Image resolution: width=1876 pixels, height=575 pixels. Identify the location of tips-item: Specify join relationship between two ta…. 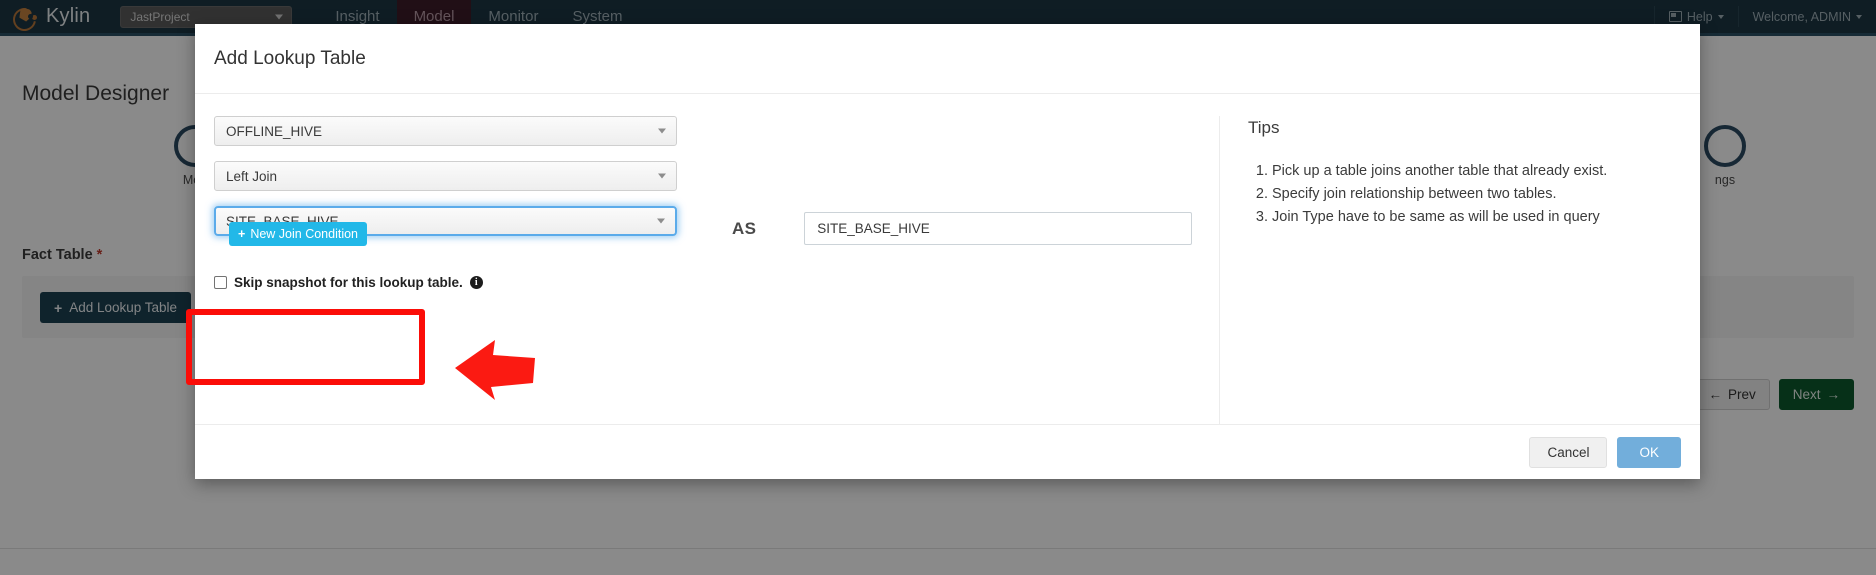
(1472, 194).